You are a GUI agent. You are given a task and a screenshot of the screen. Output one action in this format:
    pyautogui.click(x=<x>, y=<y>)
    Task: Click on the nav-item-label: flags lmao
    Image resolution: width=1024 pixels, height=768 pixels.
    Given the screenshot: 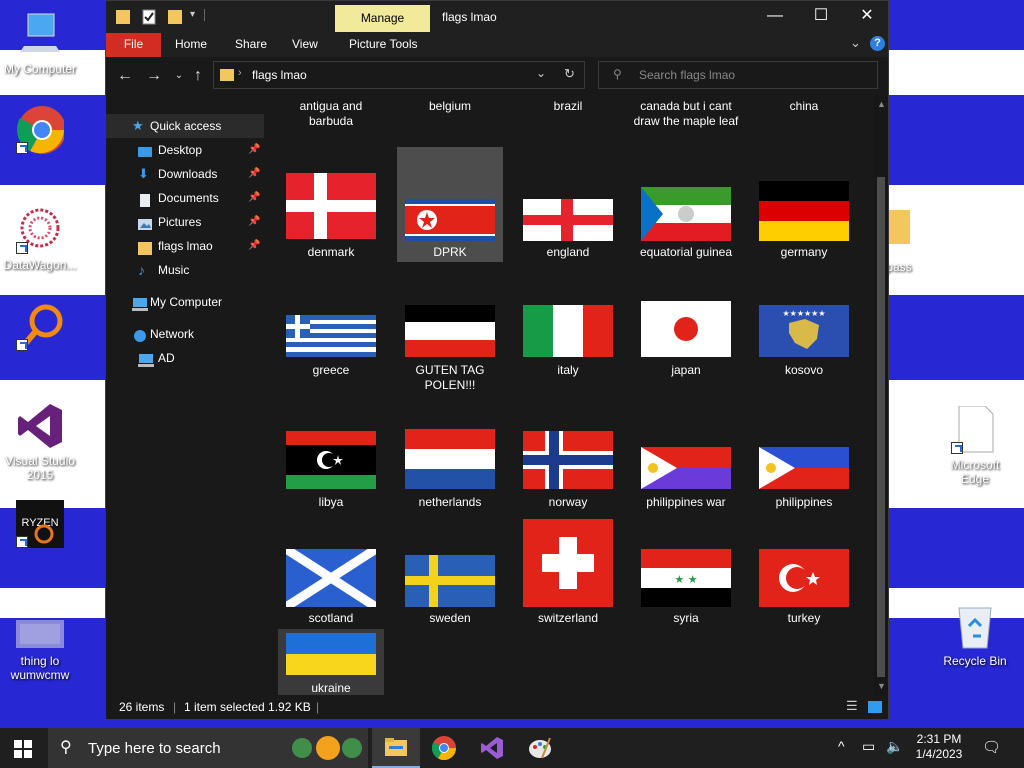 What is the action you would take?
    pyautogui.click(x=185, y=246)
    